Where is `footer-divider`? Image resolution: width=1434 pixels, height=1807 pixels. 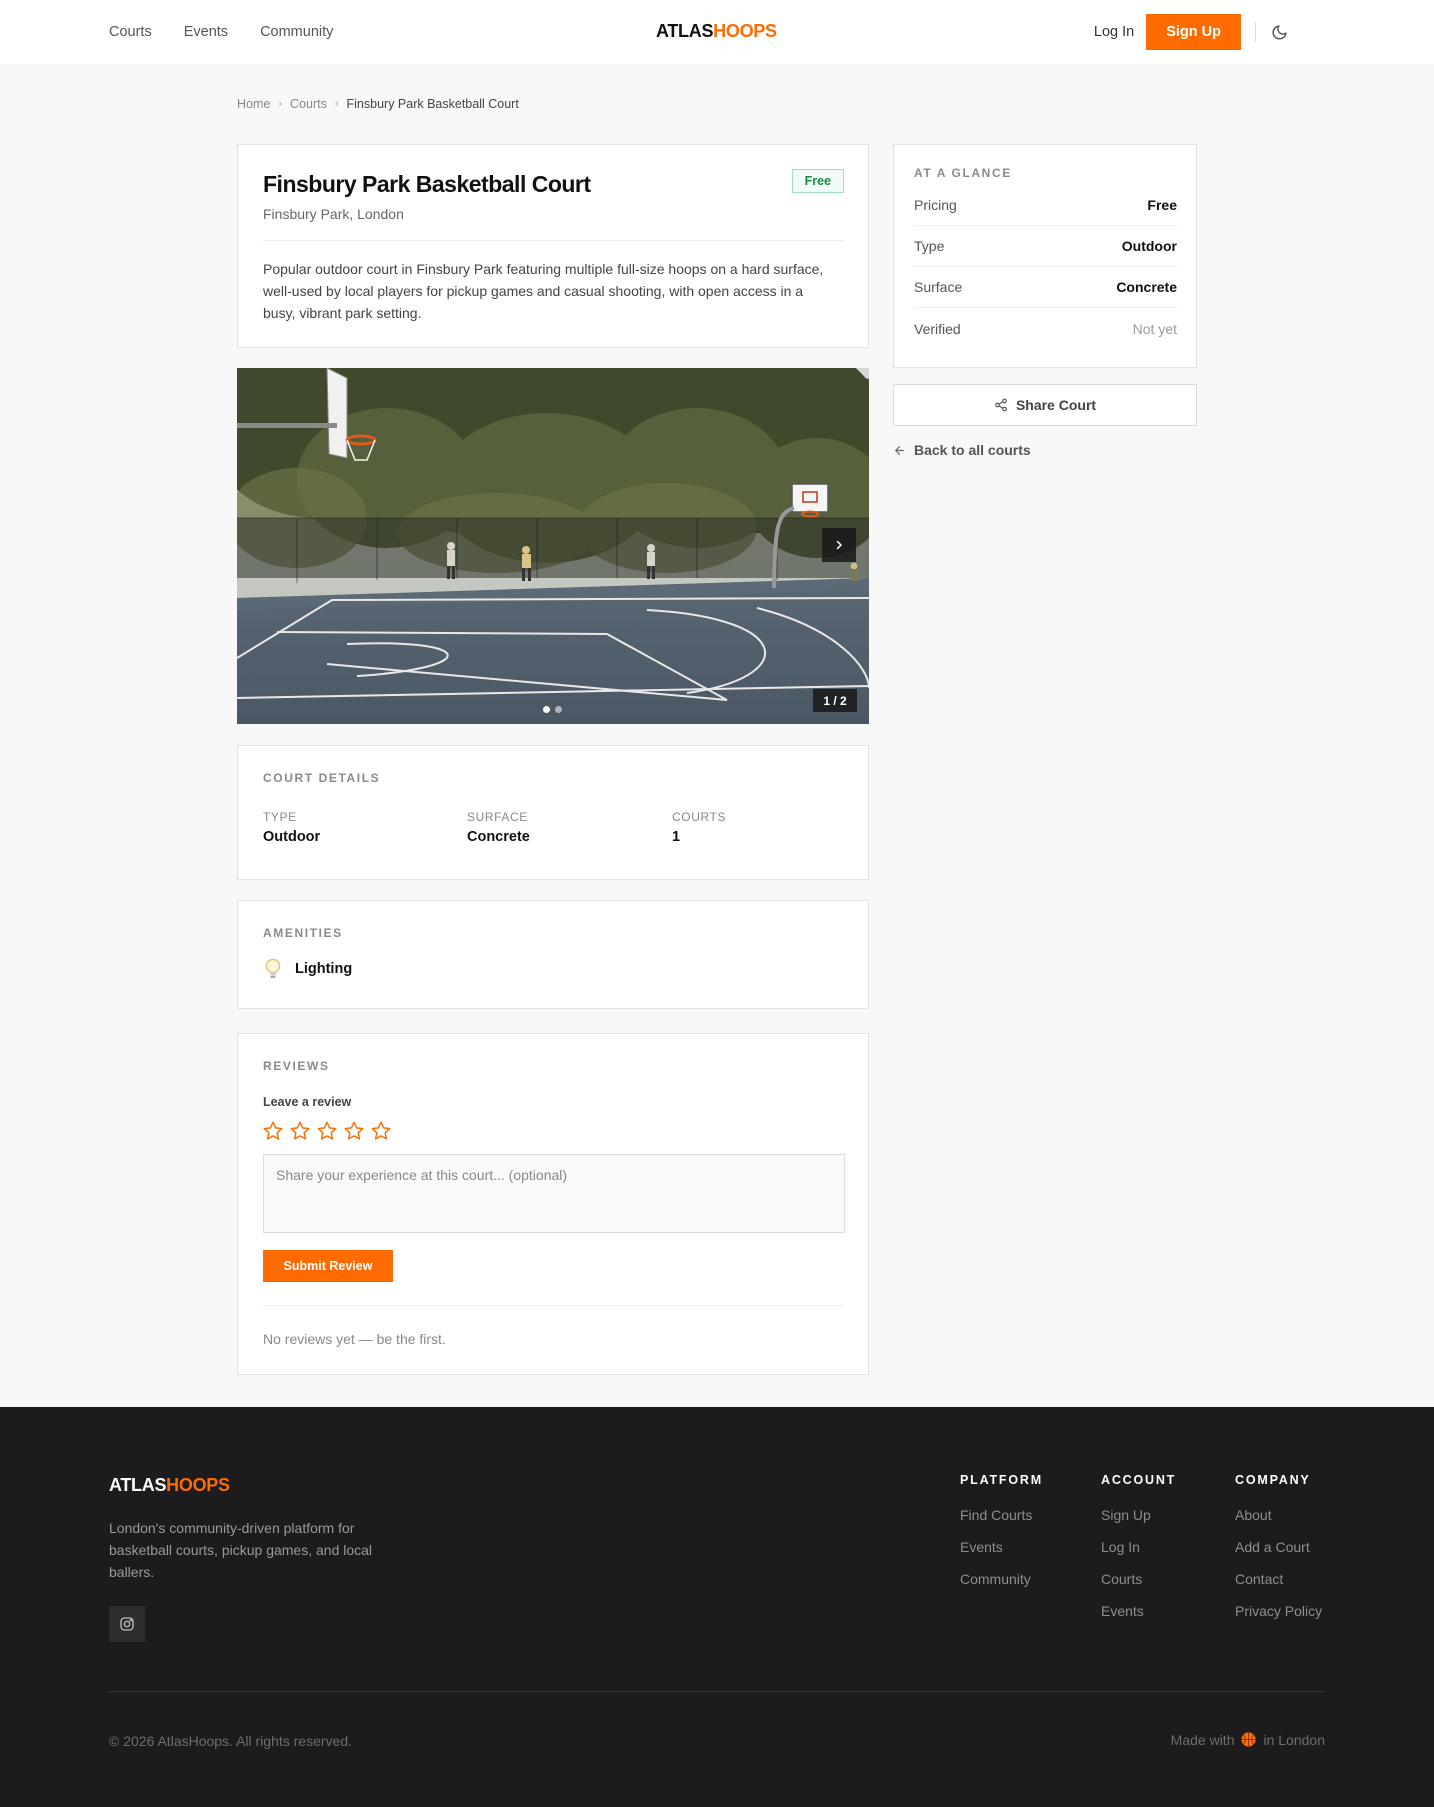 footer-divider is located at coordinates (717, 1691).